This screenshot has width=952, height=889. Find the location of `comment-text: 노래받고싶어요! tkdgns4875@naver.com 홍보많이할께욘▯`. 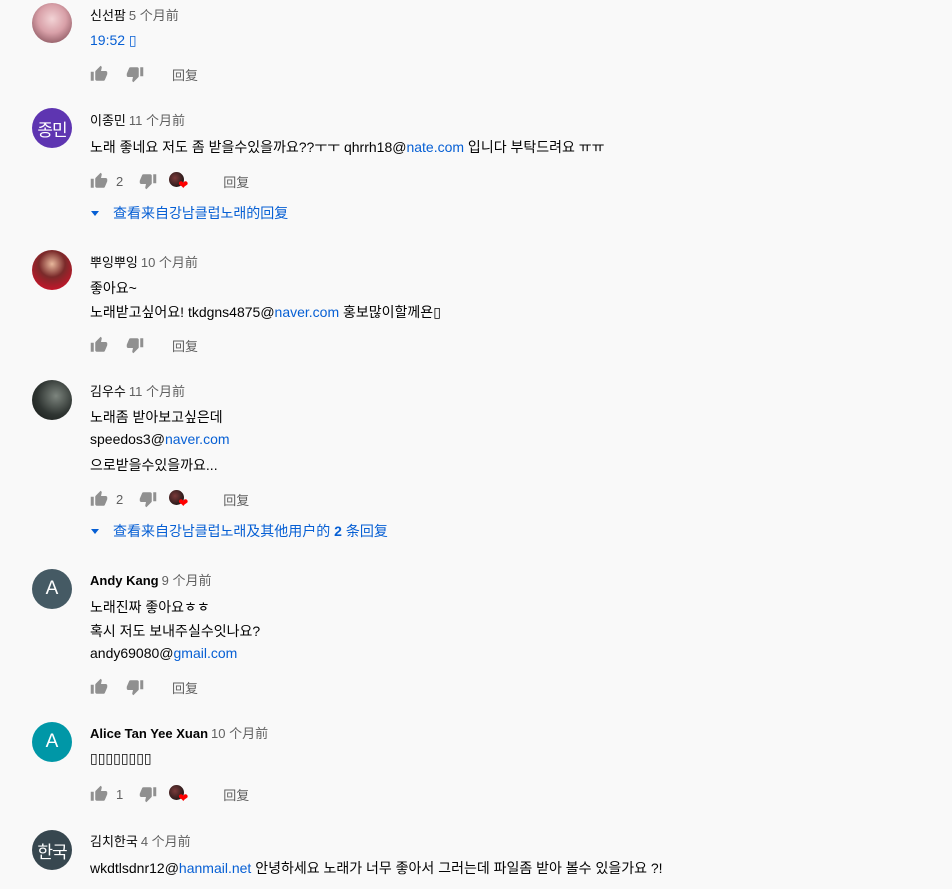

comment-text: 노래받고싶어요! tkdgns4875@naver.com 홍보많이할께욘▯ is located at coordinates (265, 312).